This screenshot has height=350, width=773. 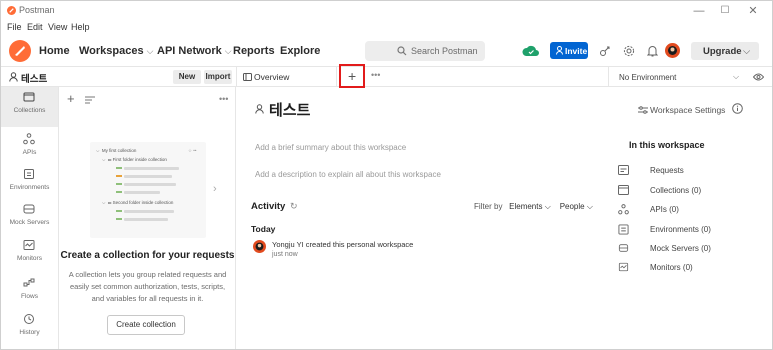 I want to click on filter-by-label: Filter by, so click(x=488, y=206).